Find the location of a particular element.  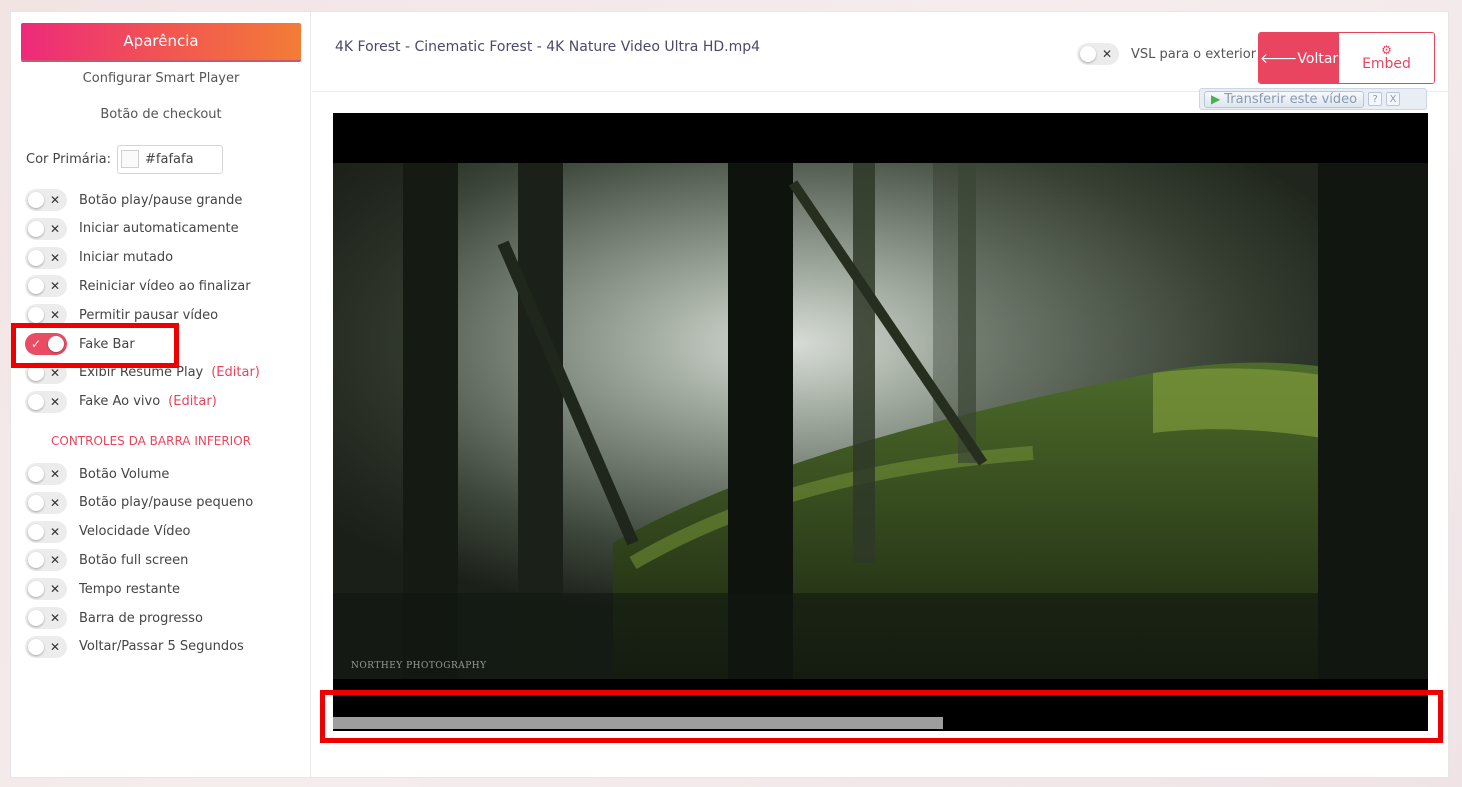

primary-color-value: #fafafa is located at coordinates (169, 159).